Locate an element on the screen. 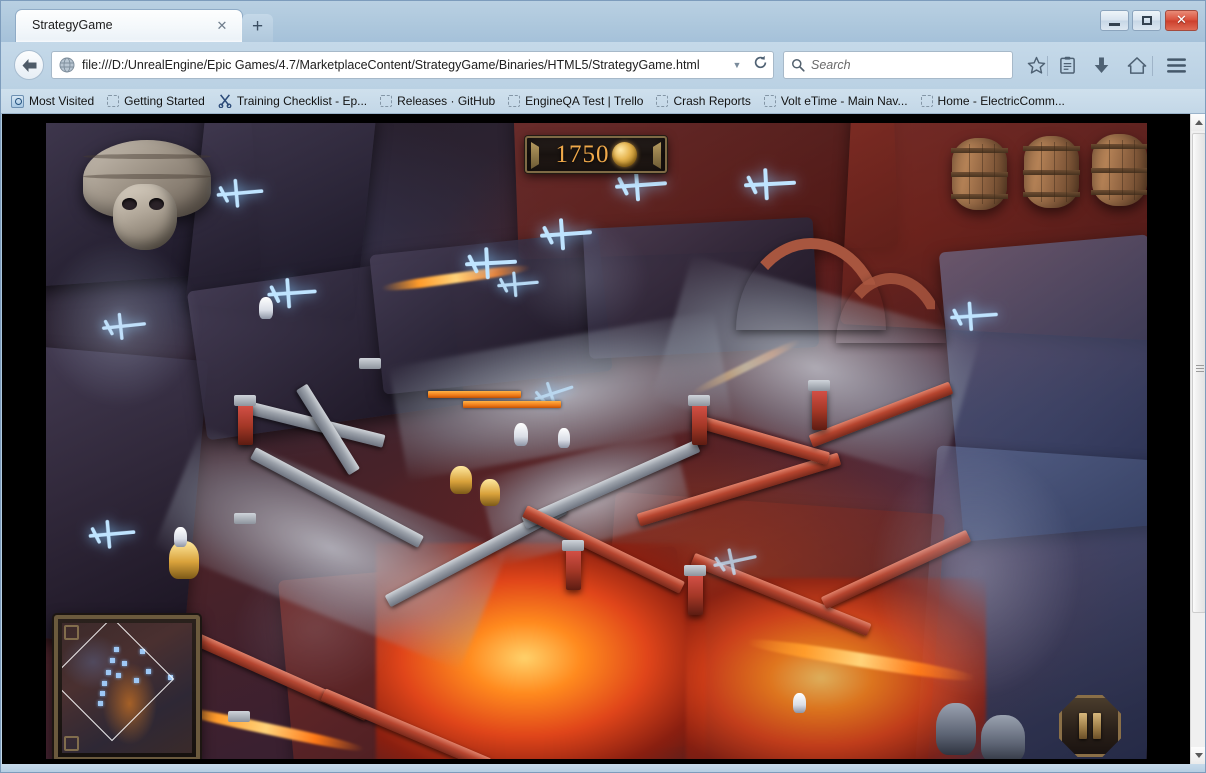  pause-icon is located at coordinates (1090, 726).